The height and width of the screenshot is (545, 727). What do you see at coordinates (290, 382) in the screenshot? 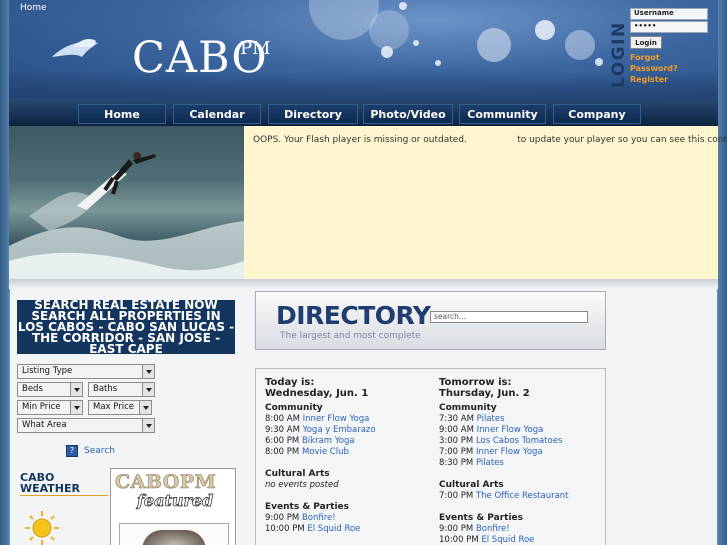
I see `today-label: Today is:` at bounding box center [290, 382].